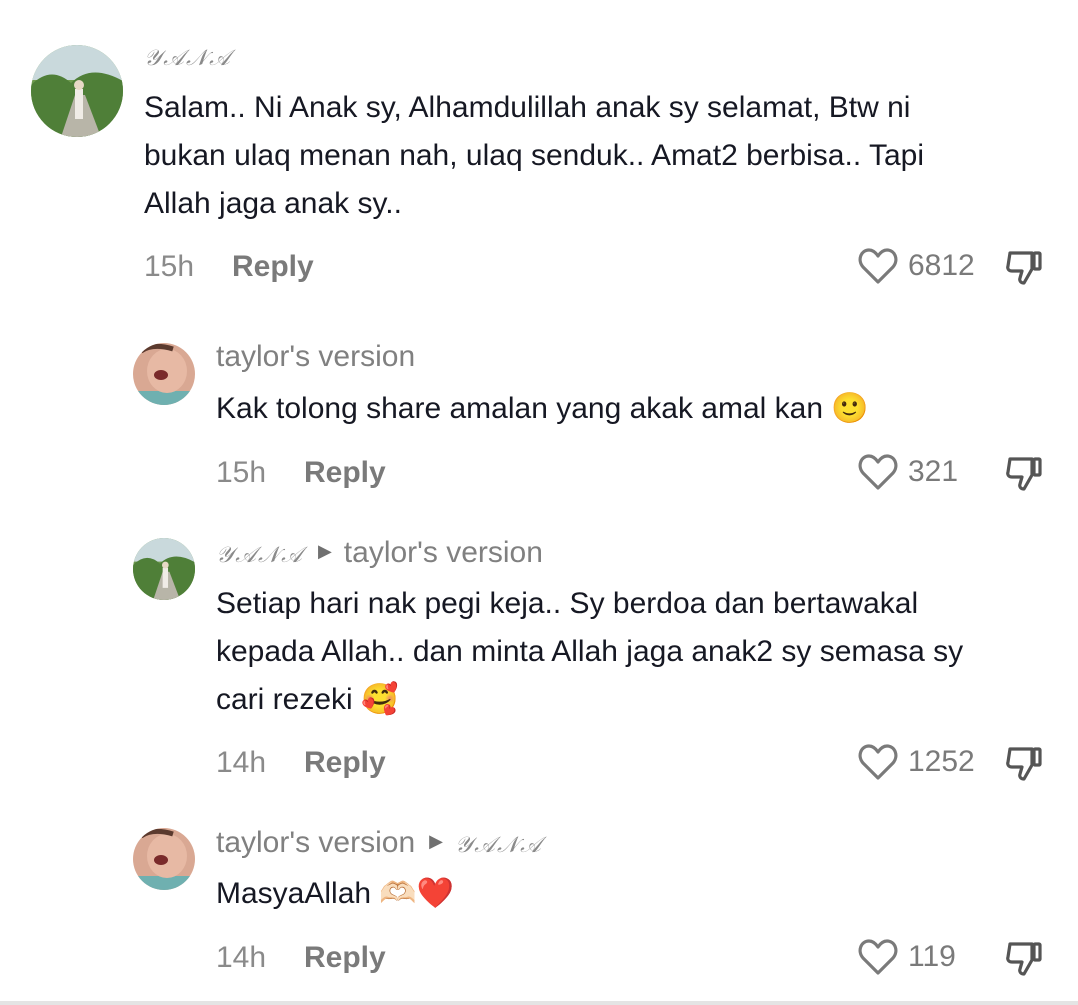  I want to click on like-count: 1252, so click(941, 761).